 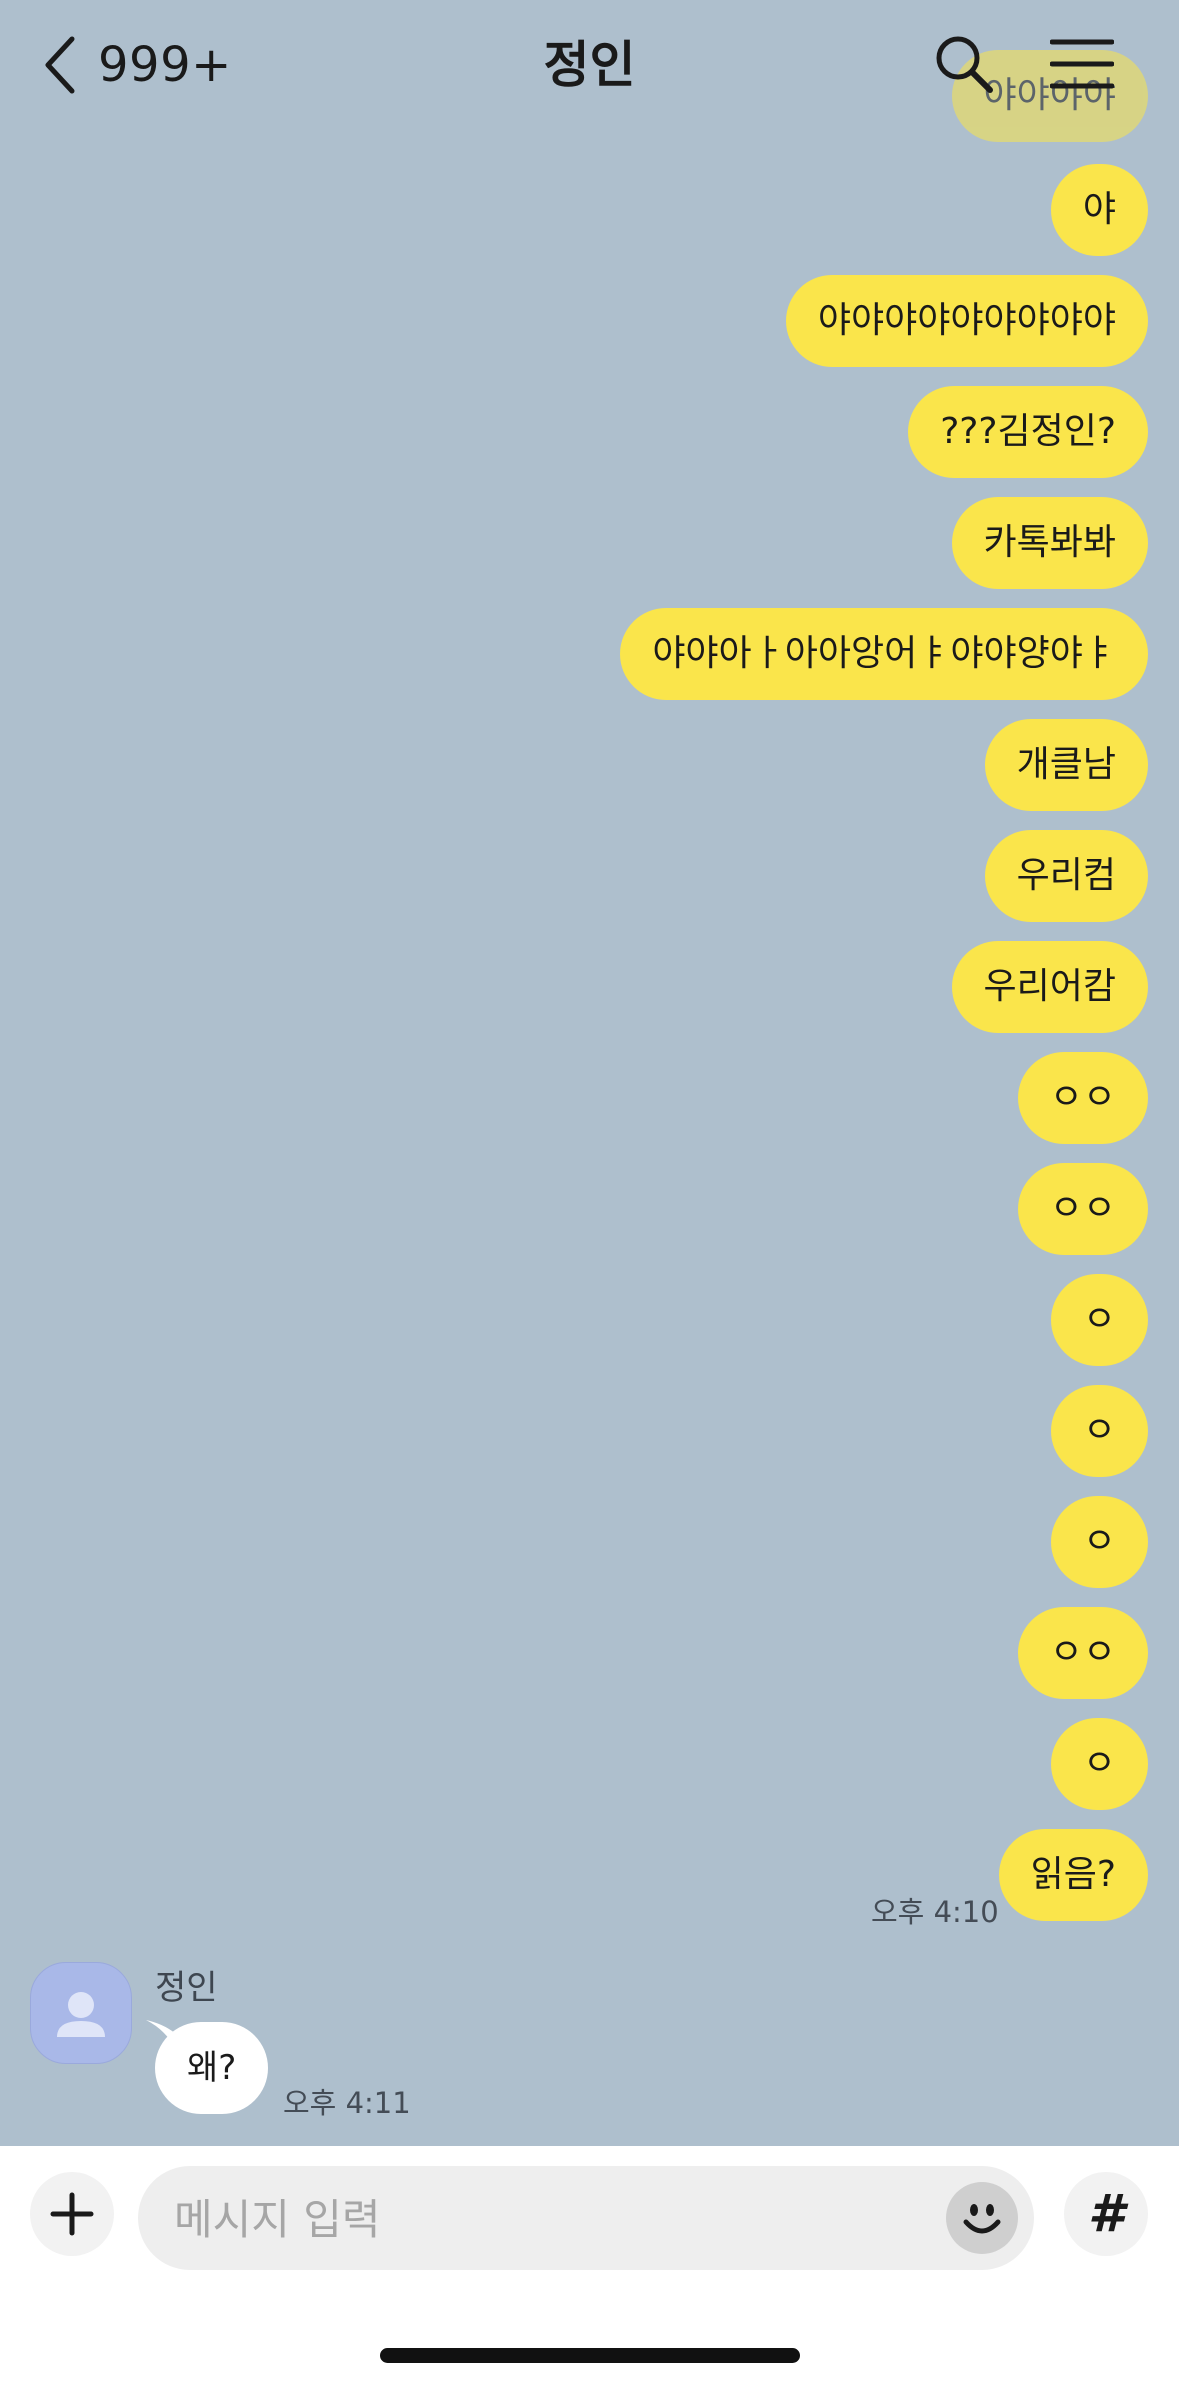 What do you see at coordinates (186, 1988) in the screenshot?
I see `sender-name: 정인` at bounding box center [186, 1988].